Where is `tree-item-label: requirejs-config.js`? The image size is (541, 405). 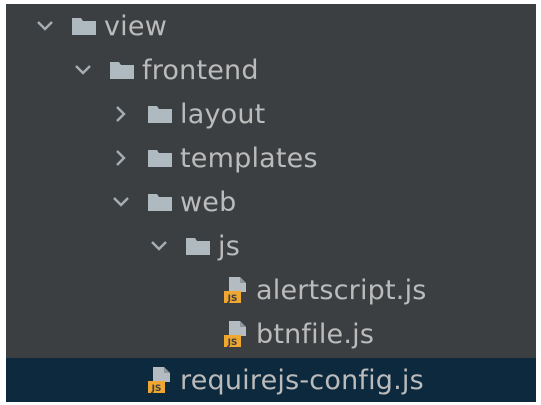 tree-item-label: requirejs-config.js is located at coordinates (302, 380).